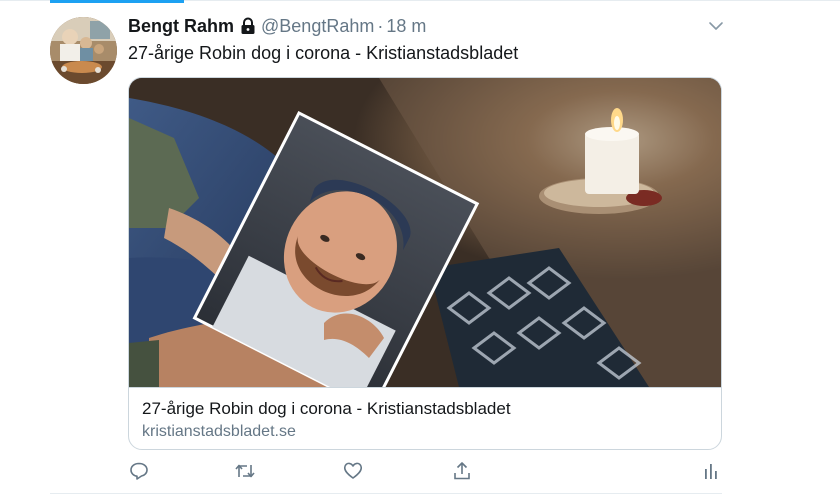 This screenshot has height=497, width=840. Describe the element at coordinates (219, 431) in the screenshot. I see `card-domain: kristianstadsbladet.se` at that location.